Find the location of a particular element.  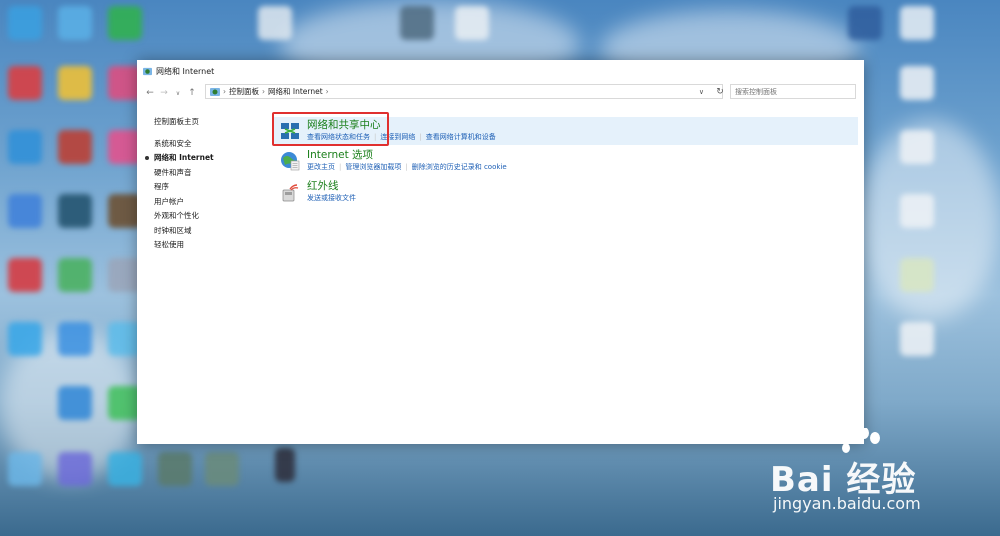

address-dropdown-chevron-icon: ∨ is located at coordinates (701, 92).